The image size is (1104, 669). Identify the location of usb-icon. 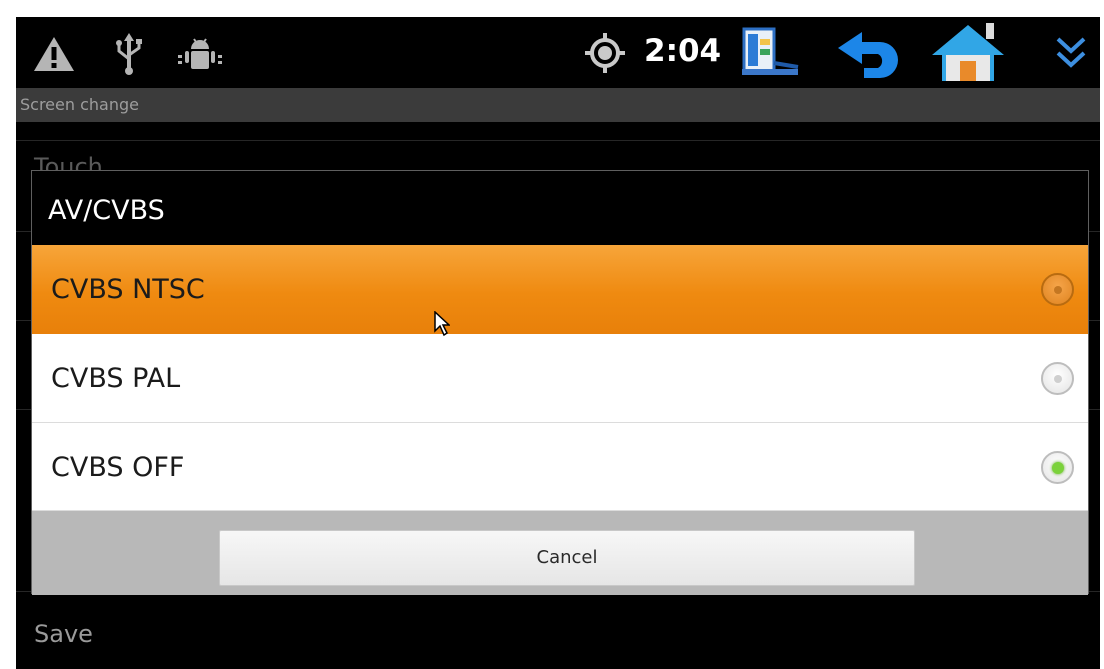
(129, 54).